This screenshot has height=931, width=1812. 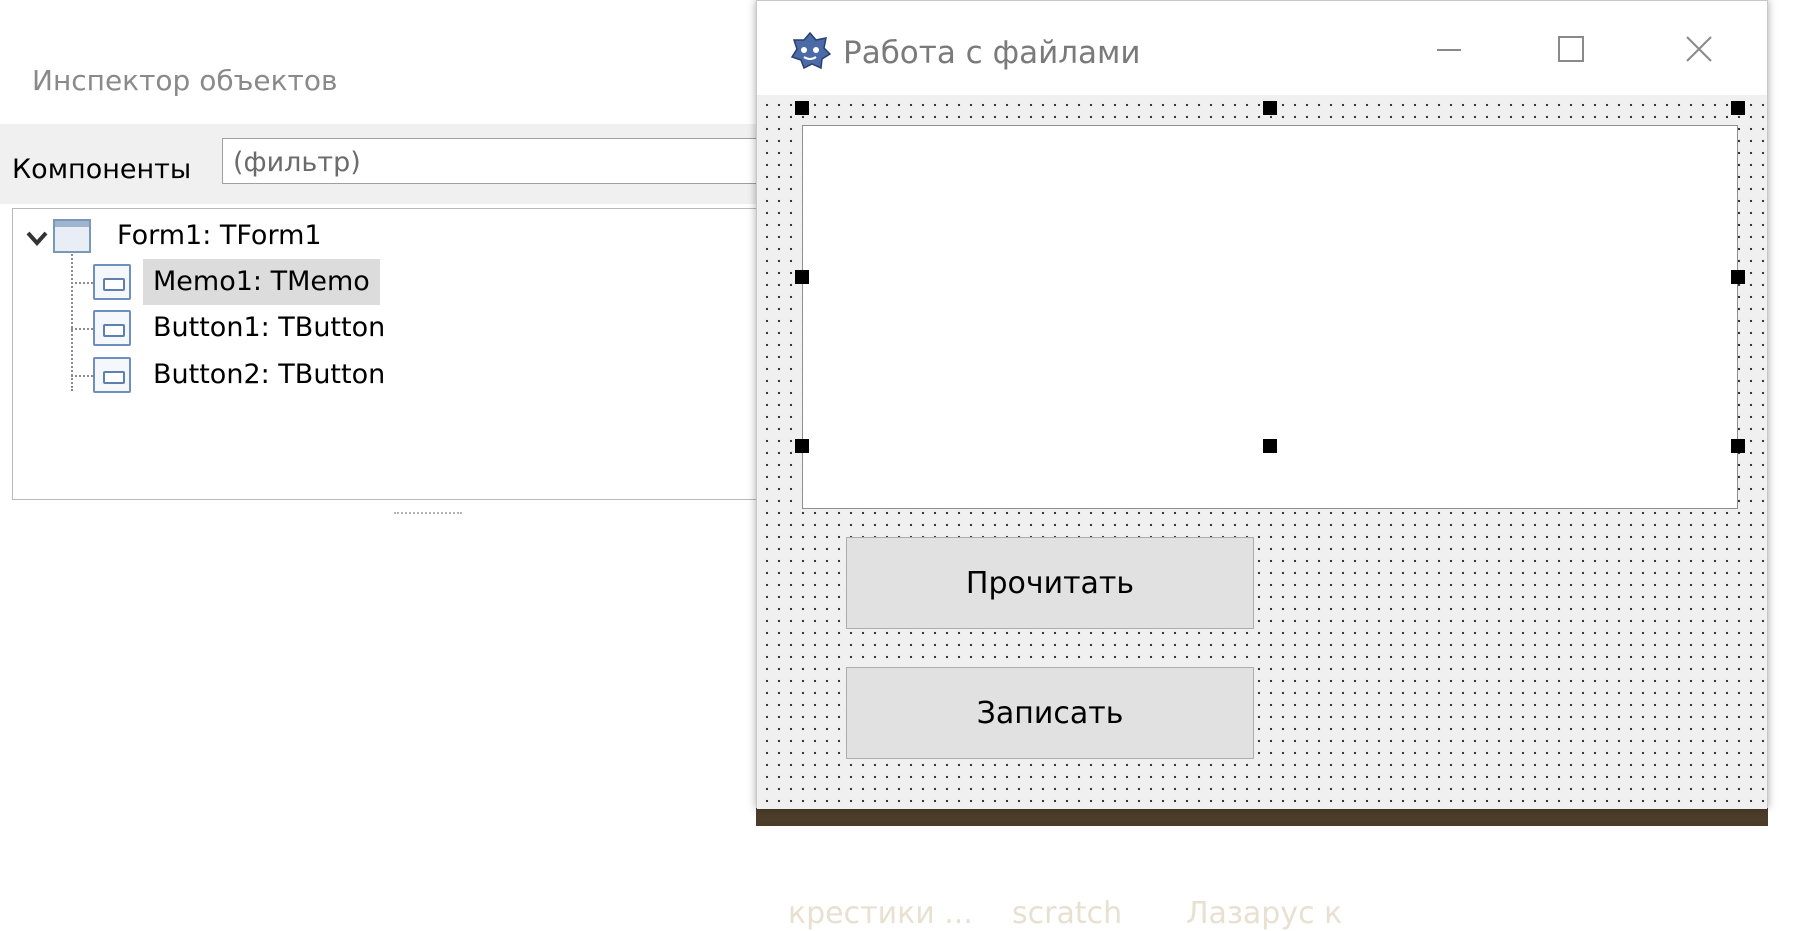 What do you see at coordinates (802, 108) in the screenshot?
I see `resize-handle-top-left` at bounding box center [802, 108].